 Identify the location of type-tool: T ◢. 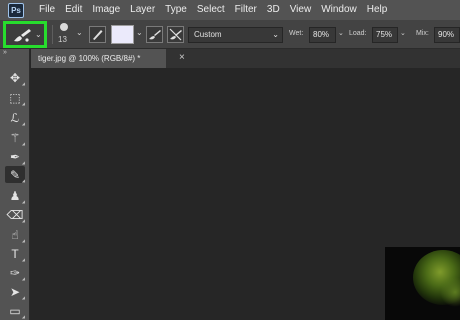
(15, 254).